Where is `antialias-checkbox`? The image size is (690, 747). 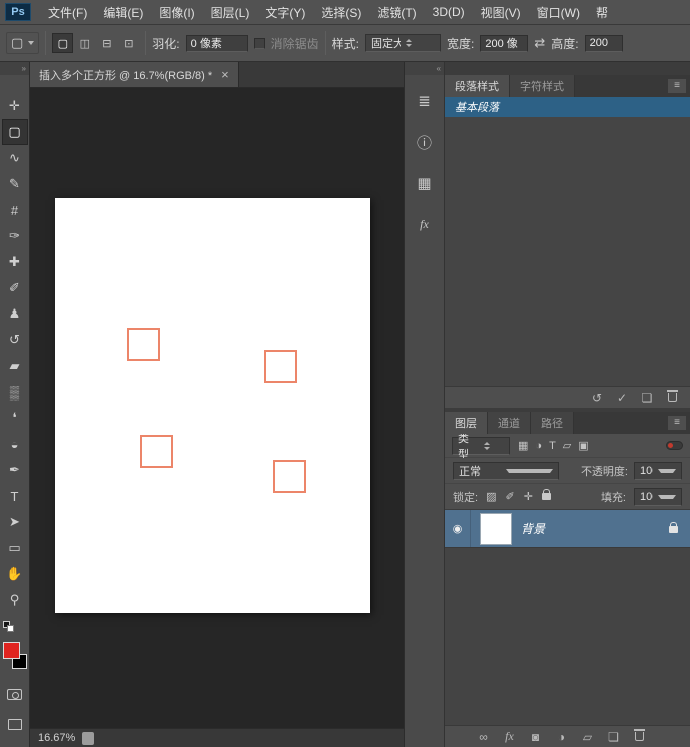
antialias-checkbox is located at coordinates (259, 43).